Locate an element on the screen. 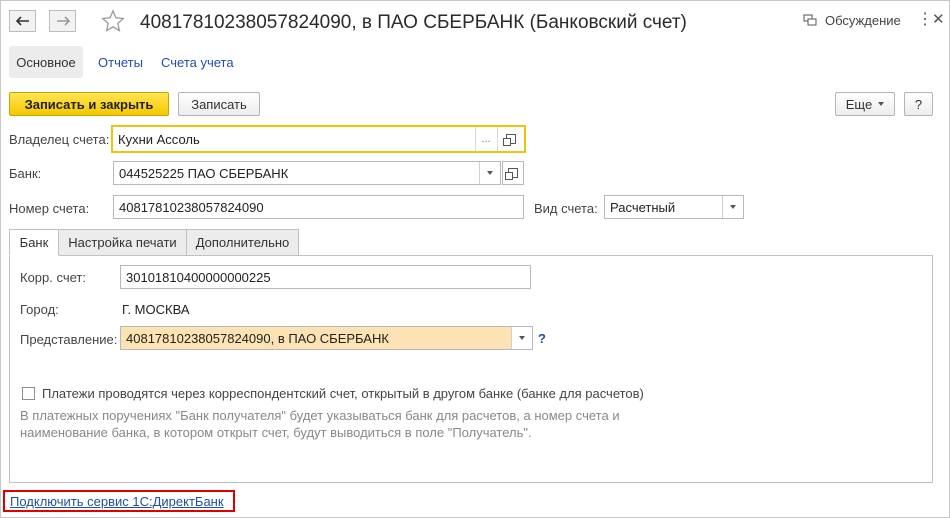 This screenshot has height=518, width=950. more-button: Еще is located at coordinates (865, 104).